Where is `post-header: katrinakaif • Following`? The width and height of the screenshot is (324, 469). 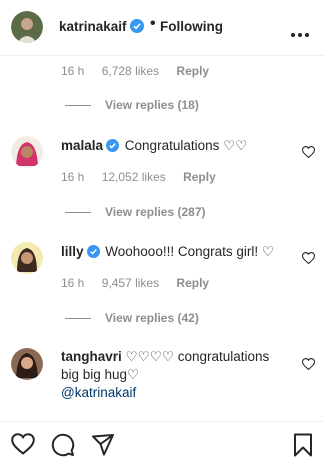
post-header: katrinakaif • Following is located at coordinates (162, 28).